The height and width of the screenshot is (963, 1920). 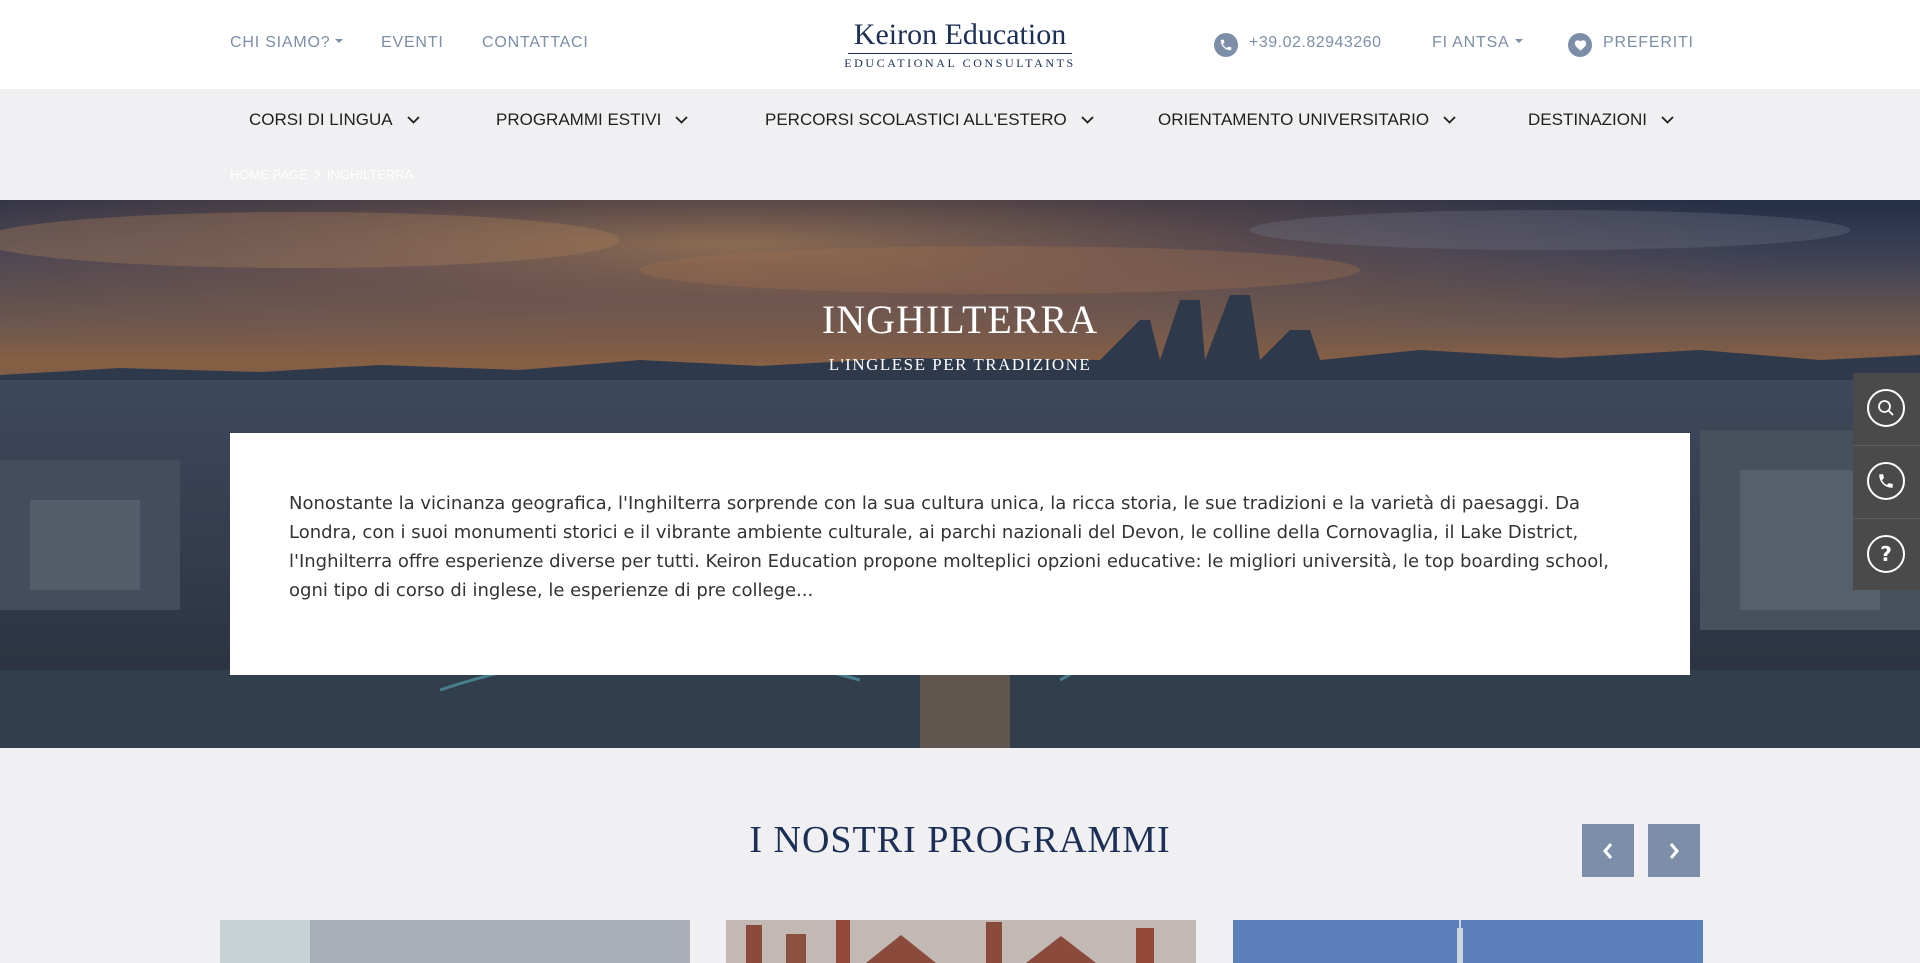 I want to click on nav-corsi-di-lingua: CORSI DI LINGUA, so click(x=334, y=120).